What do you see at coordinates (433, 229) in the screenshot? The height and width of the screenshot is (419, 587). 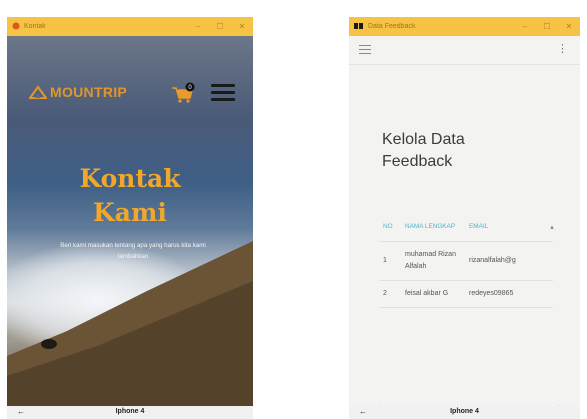 I see `column-header-nama: NAMA LENGKAP` at bounding box center [433, 229].